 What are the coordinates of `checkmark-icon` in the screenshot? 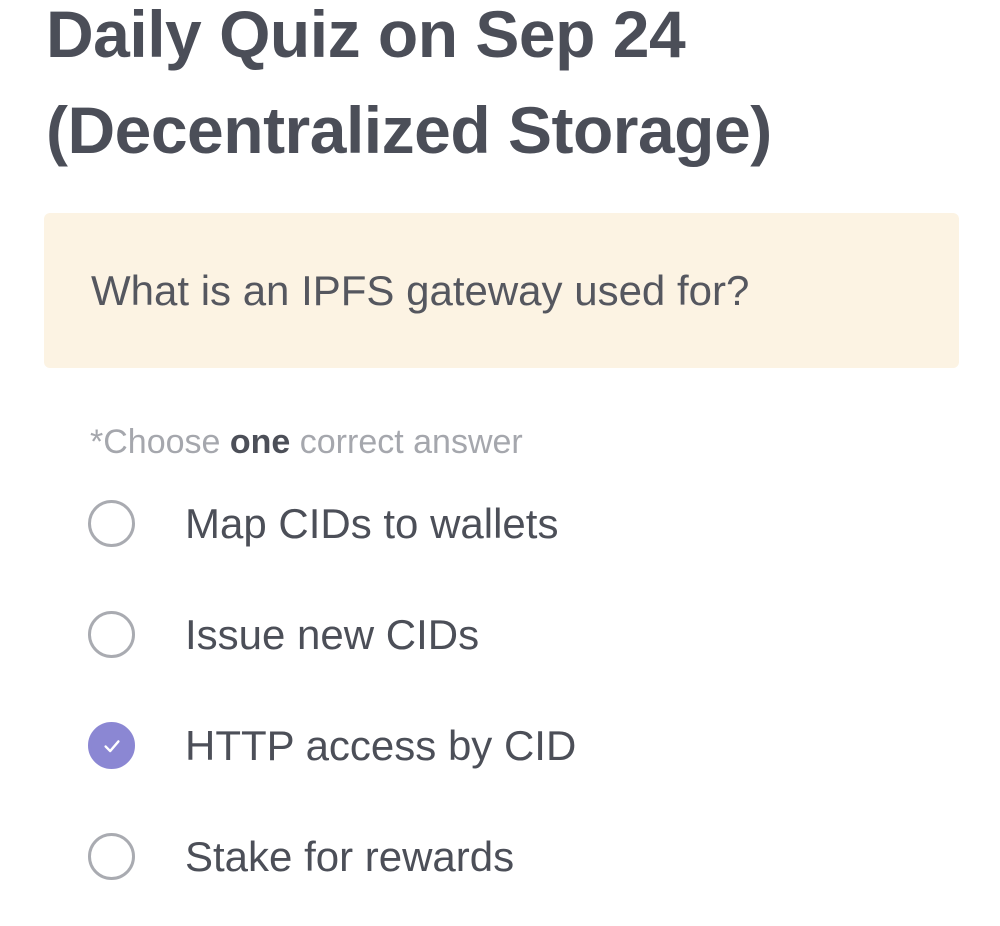 It's located at (111, 745).